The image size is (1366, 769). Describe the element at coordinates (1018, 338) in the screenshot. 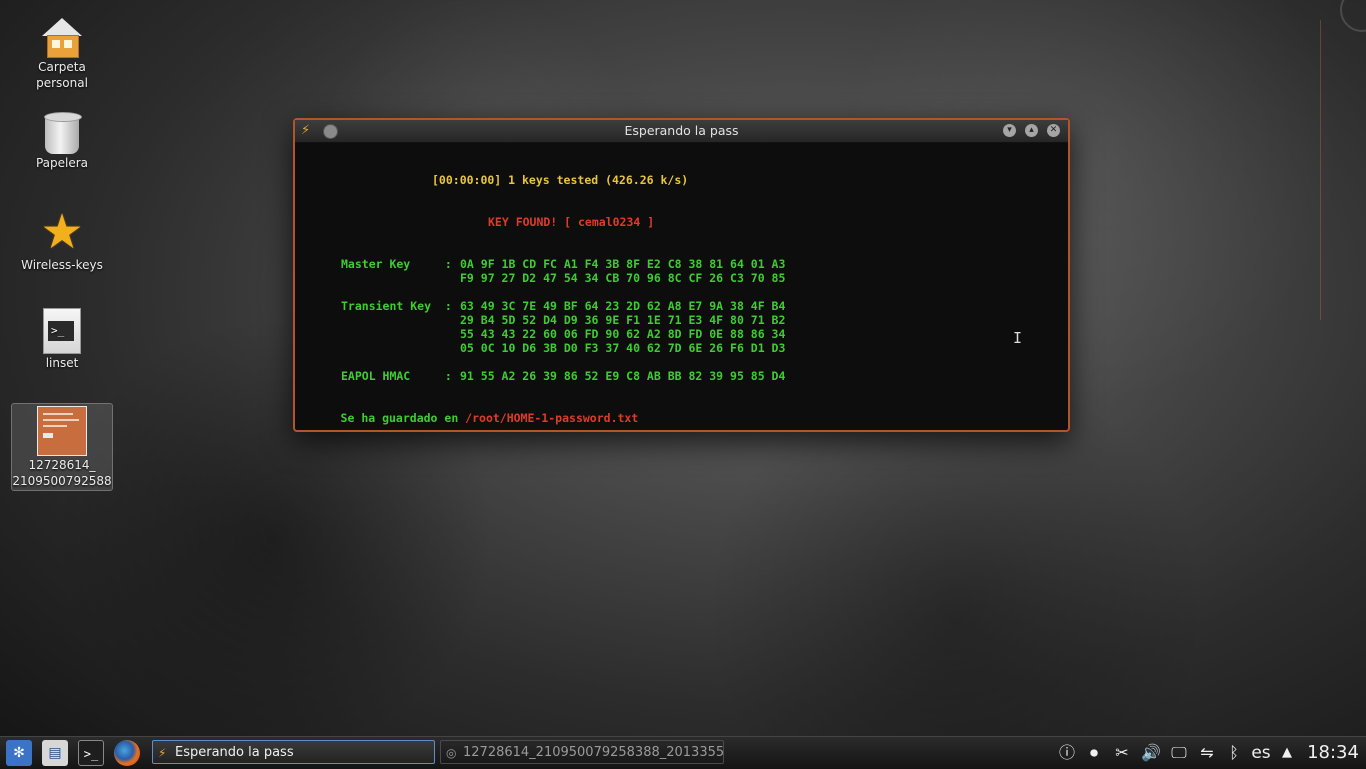

I see `text-cursor-icon: I` at that location.